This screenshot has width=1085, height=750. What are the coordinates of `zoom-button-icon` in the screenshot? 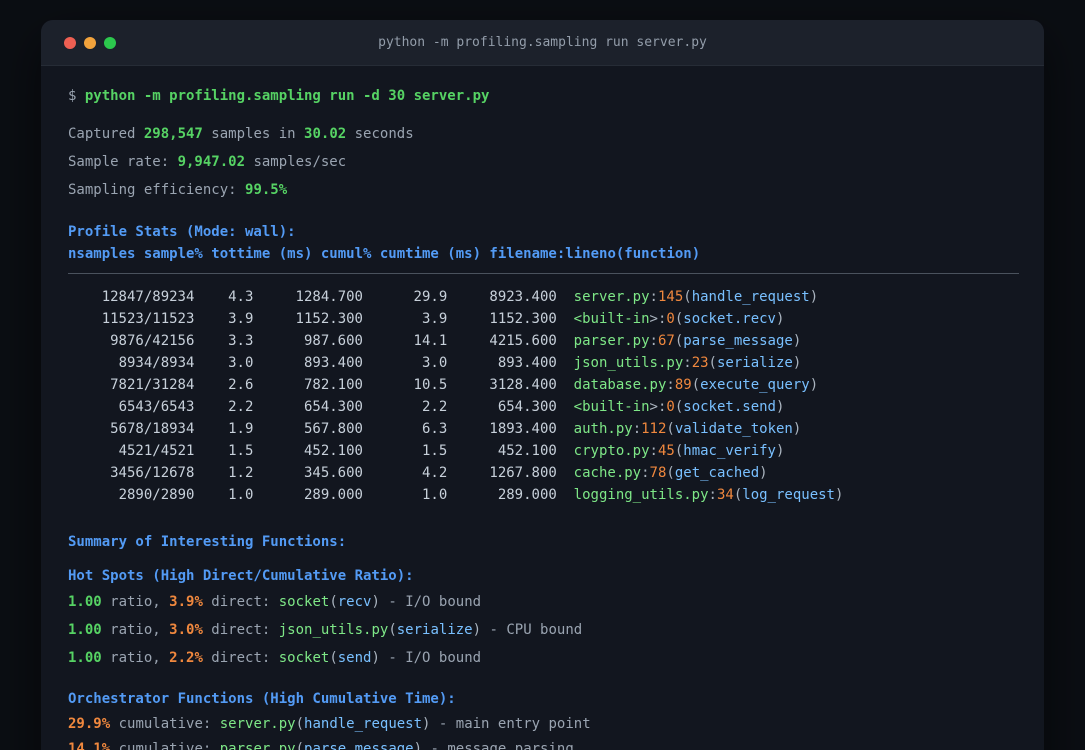 It's located at (110, 42).